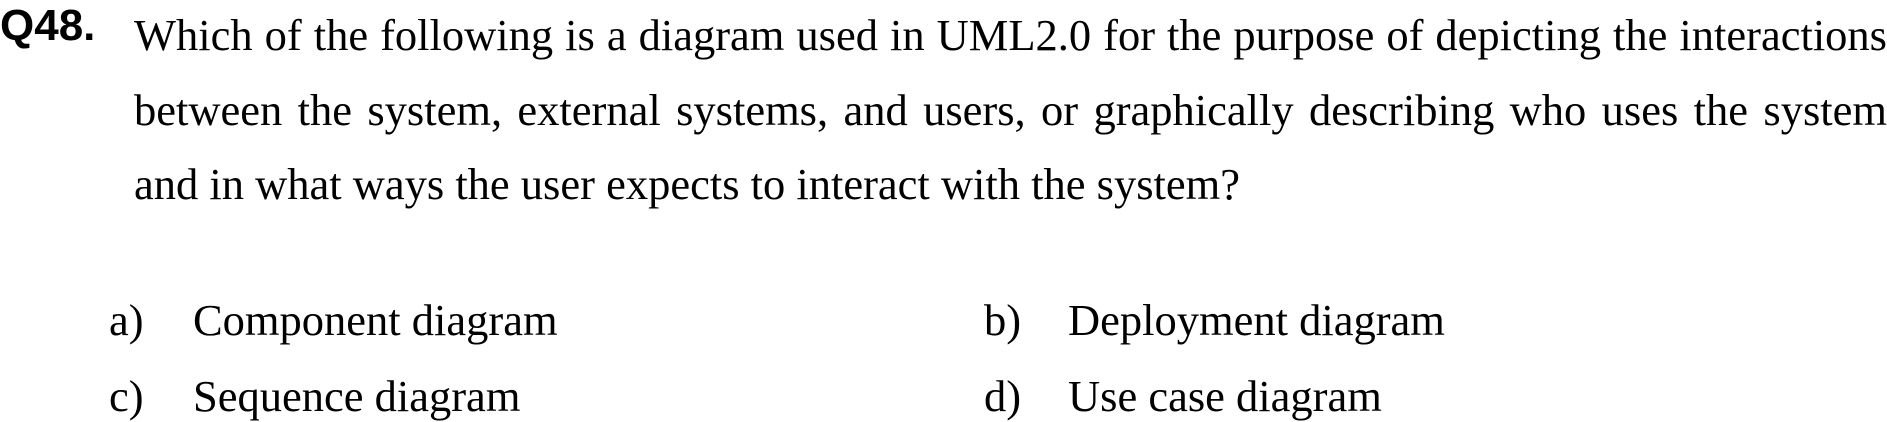  Describe the element at coordinates (126, 320) in the screenshot. I see `option-letter: a)` at that location.